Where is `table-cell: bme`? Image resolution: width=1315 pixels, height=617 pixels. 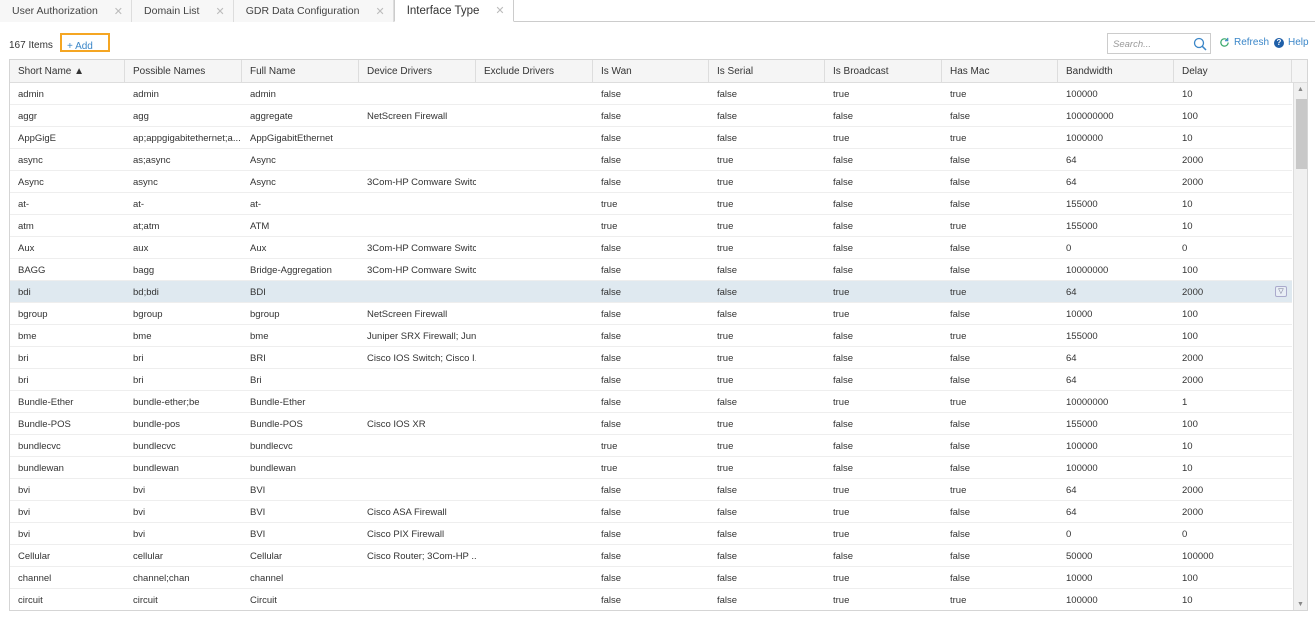 table-cell: bme is located at coordinates (27, 336).